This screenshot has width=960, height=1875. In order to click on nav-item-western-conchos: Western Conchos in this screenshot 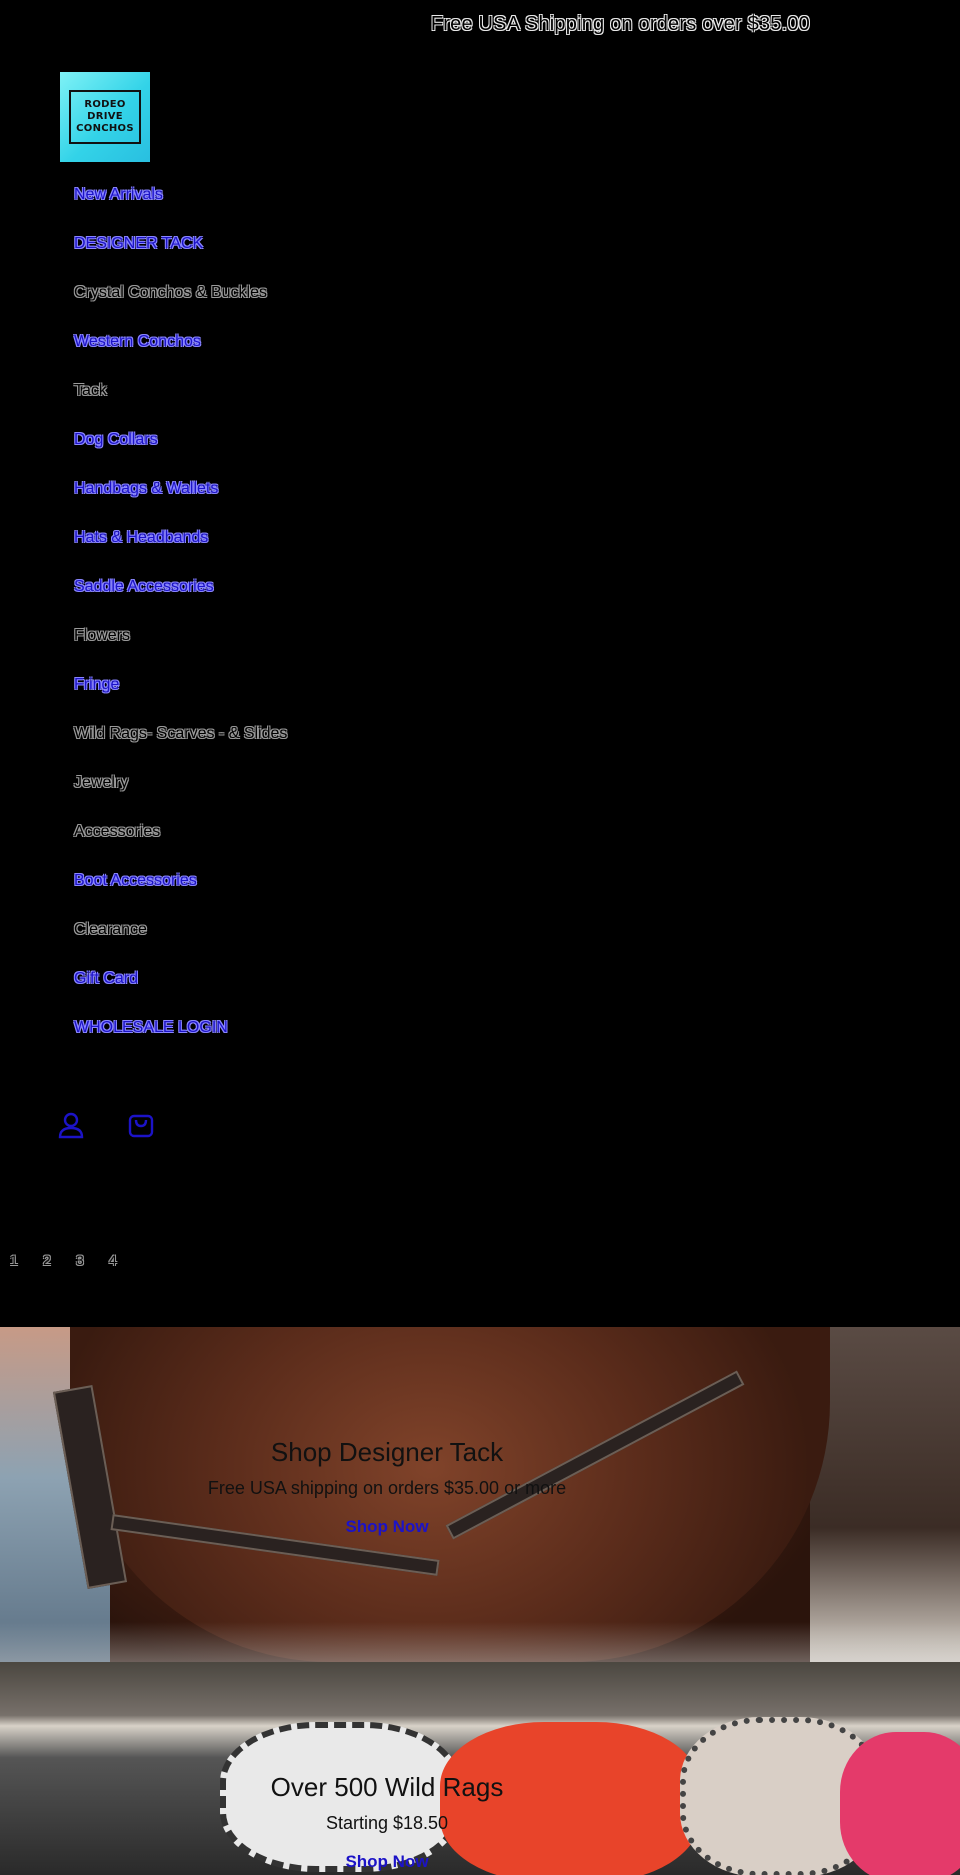, I will do `click(274, 353)`.